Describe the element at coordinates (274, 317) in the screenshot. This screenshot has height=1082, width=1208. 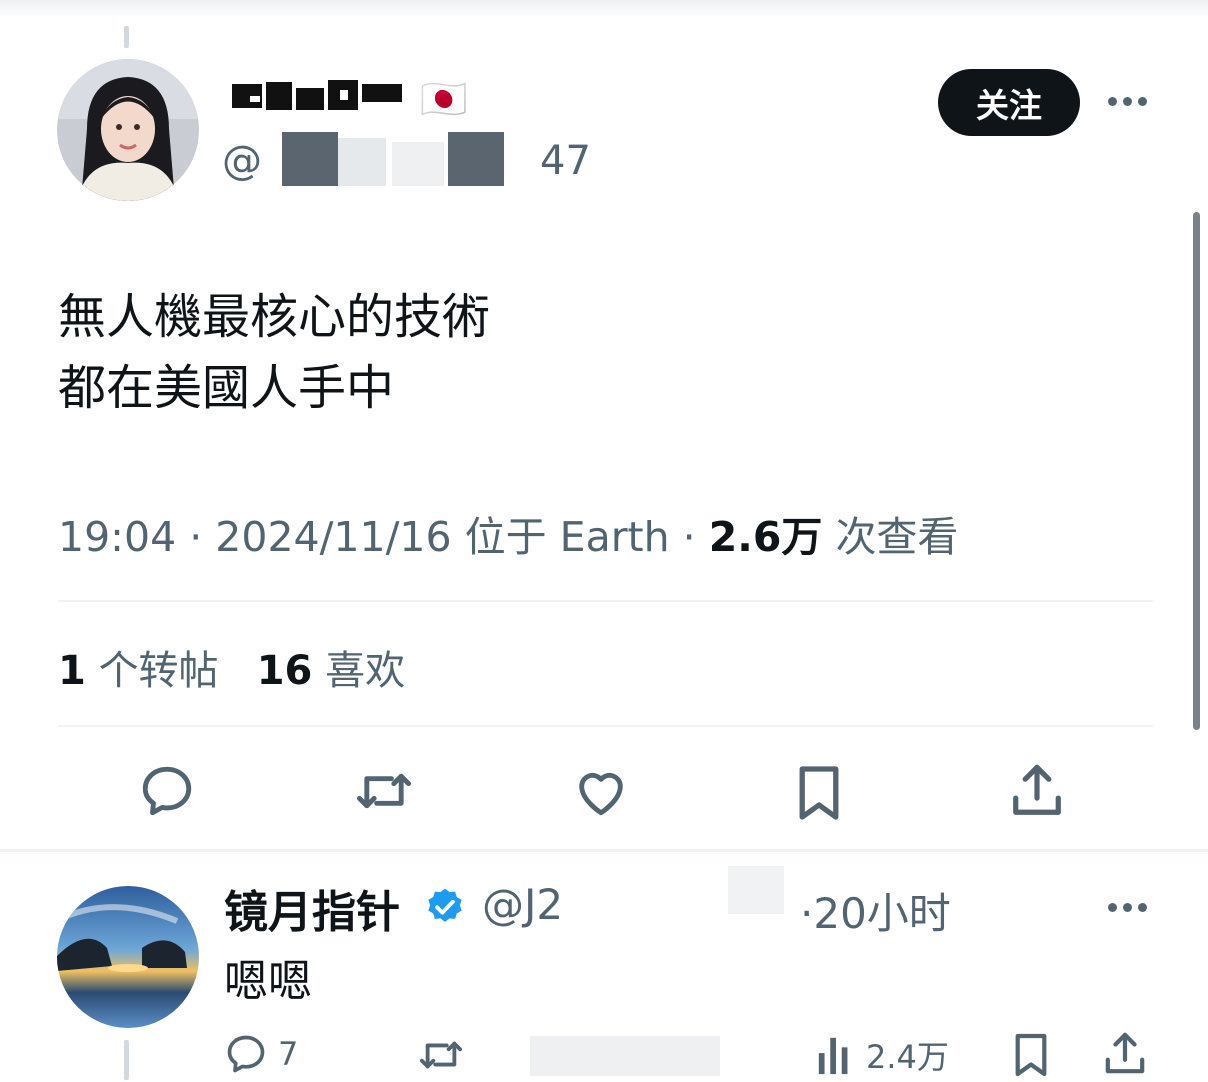
I see `tweet-text-line-1: 無人機最核心的技術` at that location.